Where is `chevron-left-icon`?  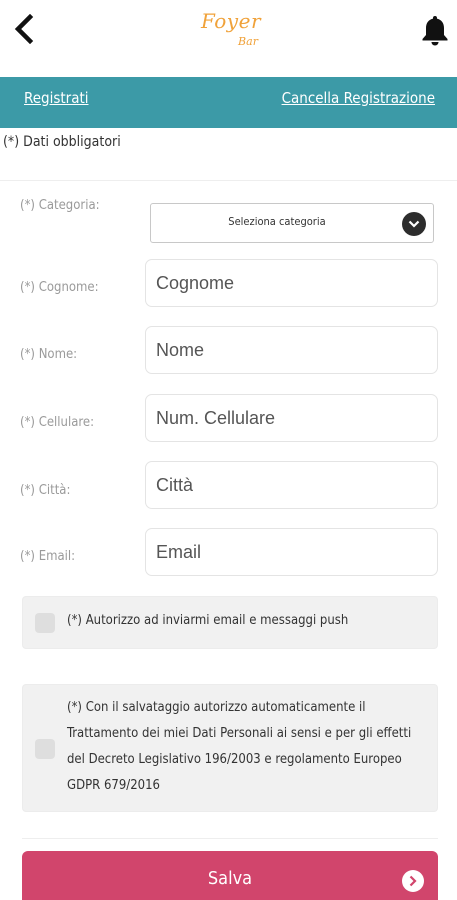 chevron-left-icon is located at coordinates (24, 29).